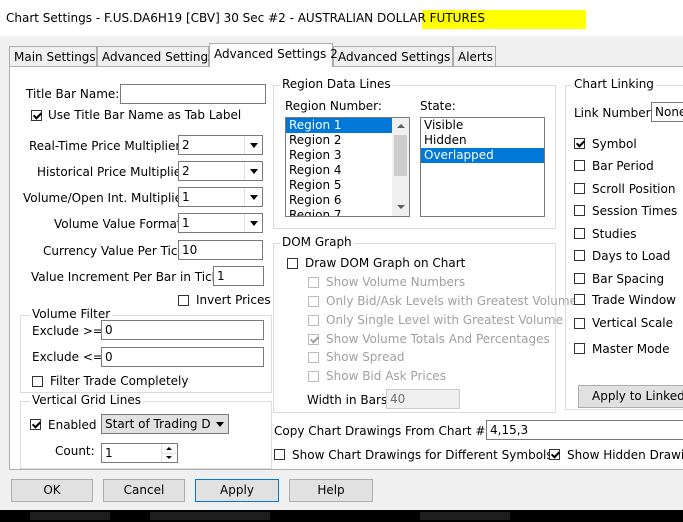  I want to click on rt-price-multiplier-select: 2, so click(220, 145).